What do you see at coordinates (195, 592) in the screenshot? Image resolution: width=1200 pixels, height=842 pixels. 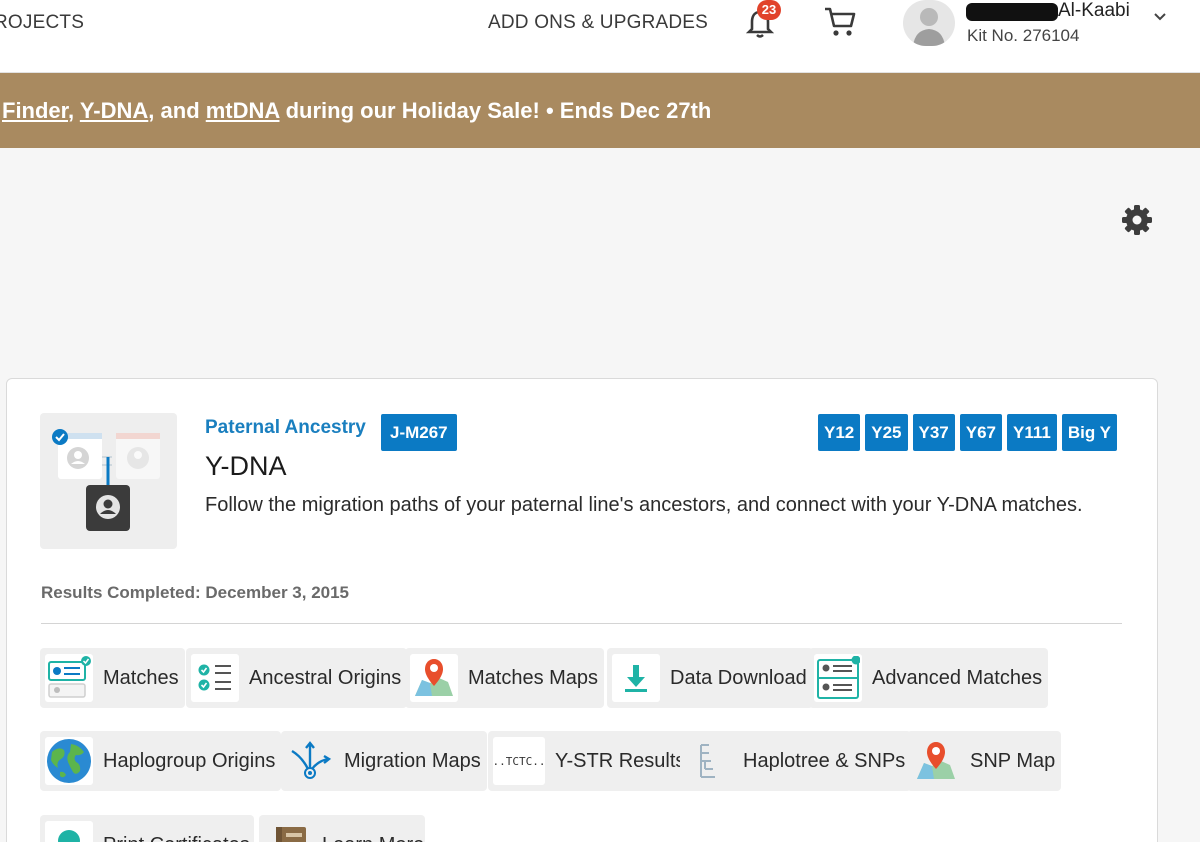 I see `results-completed: Results Completed: December 3, 2015` at bounding box center [195, 592].